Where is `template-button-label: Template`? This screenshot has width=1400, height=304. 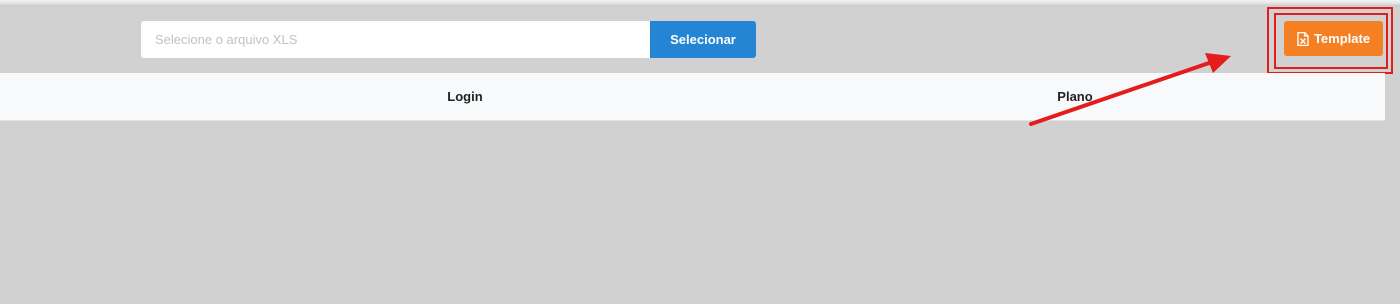 template-button-label: Template is located at coordinates (1342, 38).